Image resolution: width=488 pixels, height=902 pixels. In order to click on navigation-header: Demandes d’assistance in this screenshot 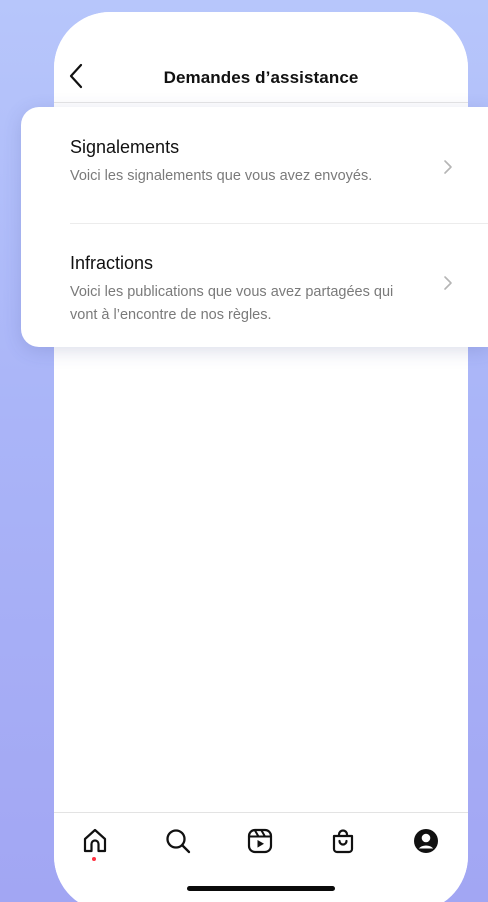, I will do `click(261, 57)`.